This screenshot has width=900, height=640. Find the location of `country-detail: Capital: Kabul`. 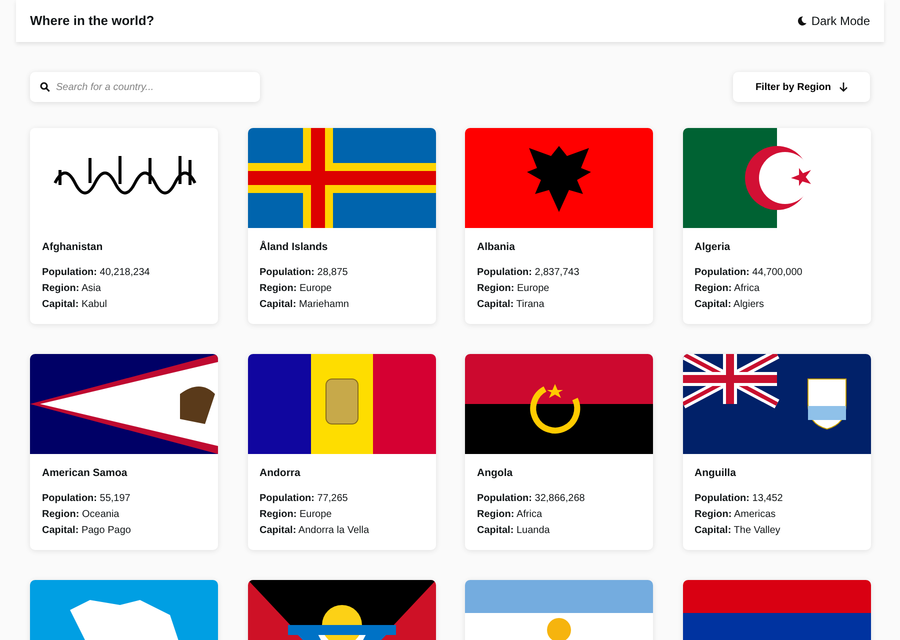

country-detail: Capital: Kabul is located at coordinates (75, 305).